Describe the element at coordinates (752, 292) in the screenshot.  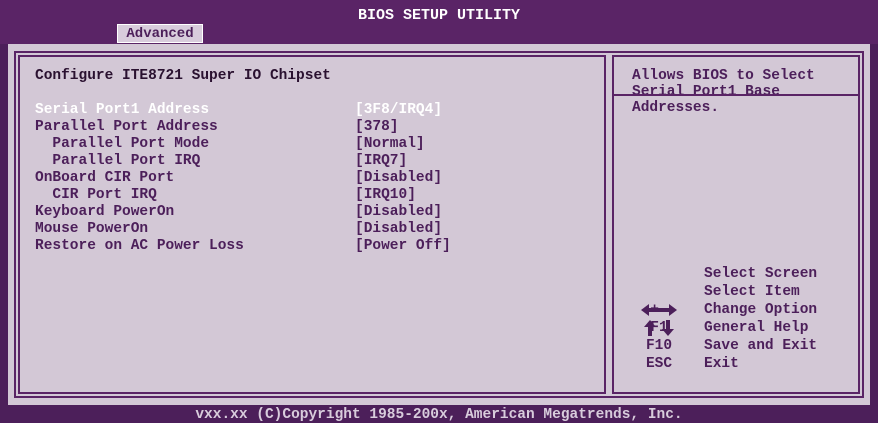
I see `key-desc: Select Item` at that location.